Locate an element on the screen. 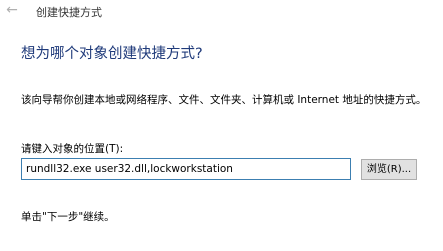 The height and width of the screenshot is (251, 443). title-bar: ← 创建快捷方式 is located at coordinates (221, 12).